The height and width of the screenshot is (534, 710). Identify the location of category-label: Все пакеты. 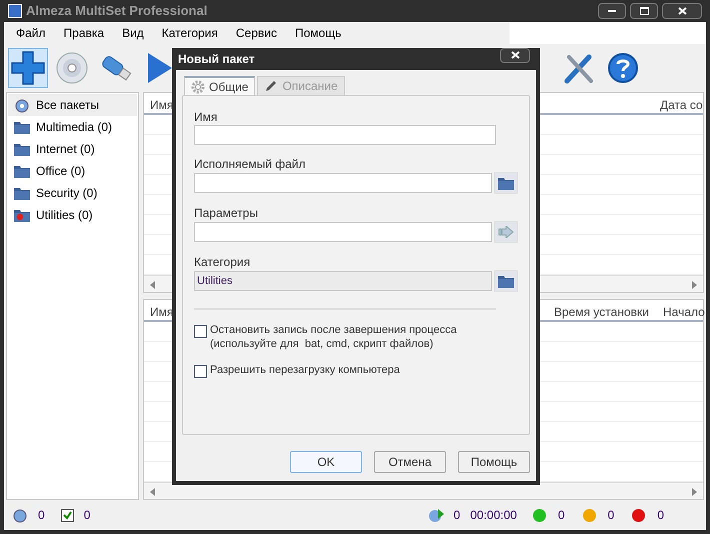
(67, 105).